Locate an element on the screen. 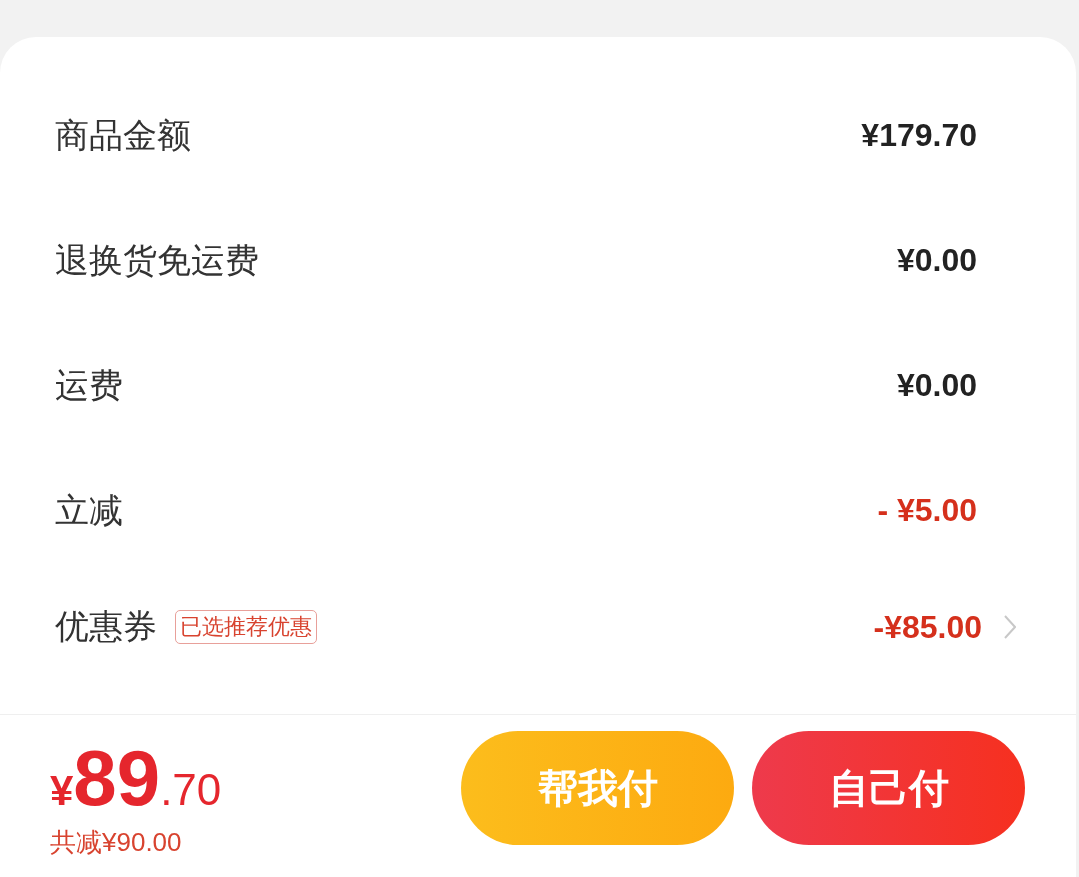 The height and width of the screenshot is (877, 1079). row-label: 商品金额 is located at coordinates (123, 135).